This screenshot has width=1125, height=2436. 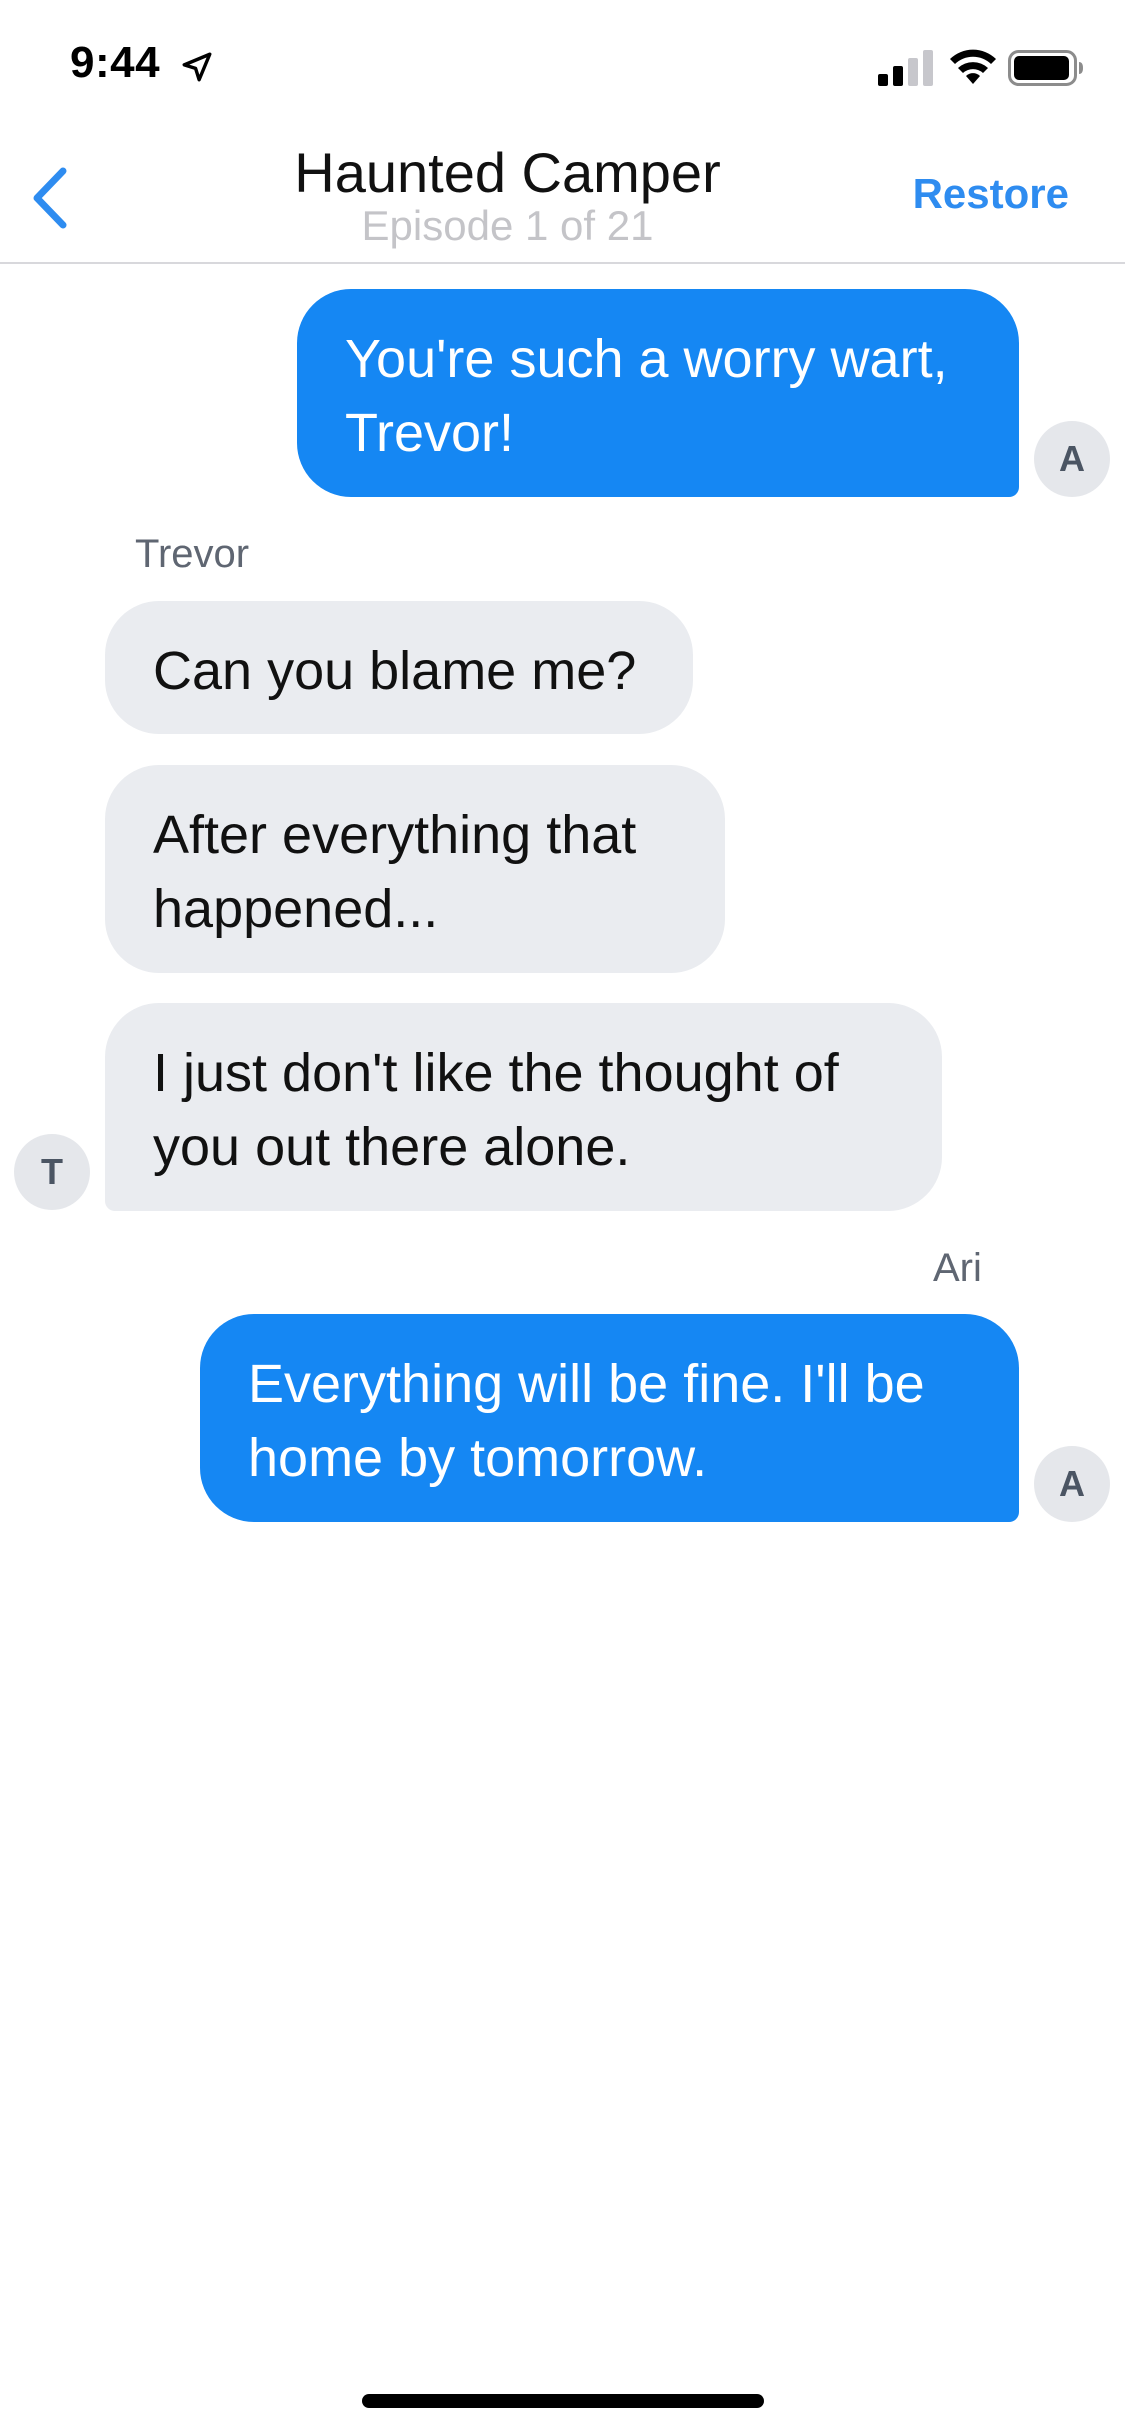 What do you see at coordinates (197, 67) in the screenshot?
I see `location-arrow-icon` at bounding box center [197, 67].